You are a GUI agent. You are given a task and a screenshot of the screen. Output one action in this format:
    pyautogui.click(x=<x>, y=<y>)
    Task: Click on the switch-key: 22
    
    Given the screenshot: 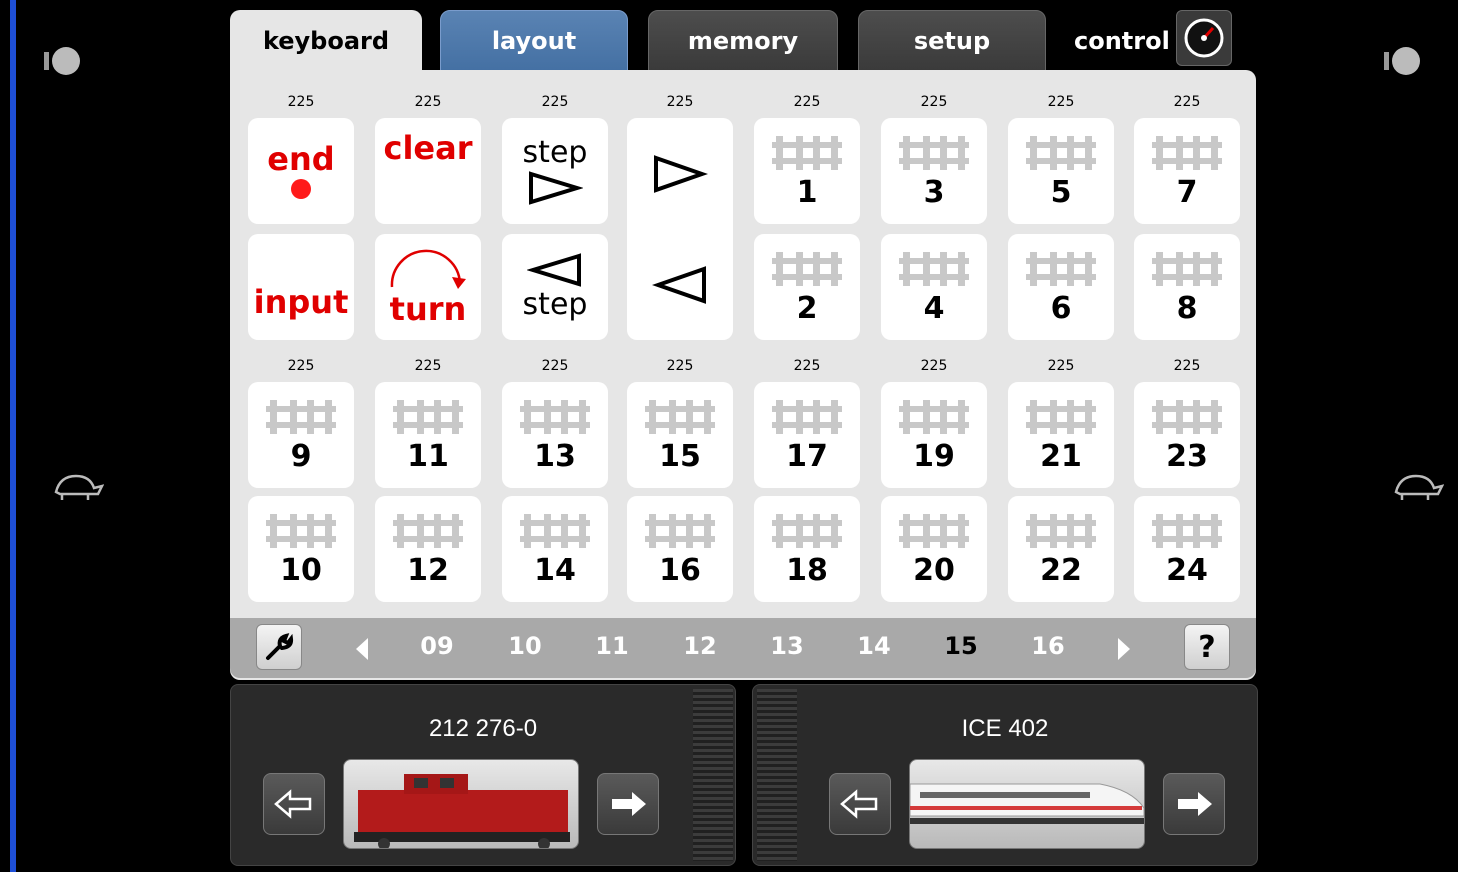 What is the action you would take?
    pyautogui.click(x=1061, y=549)
    